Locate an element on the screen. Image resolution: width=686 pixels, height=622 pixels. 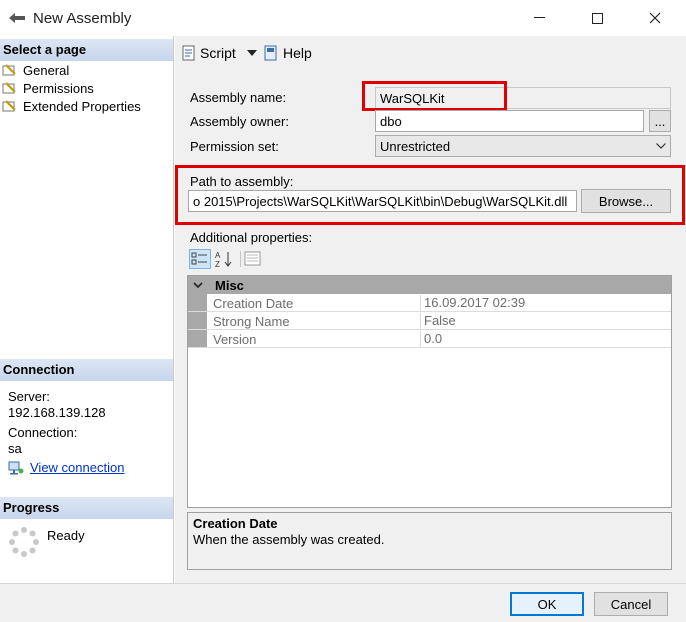
toolbar-divider is located at coordinates (240, 259).